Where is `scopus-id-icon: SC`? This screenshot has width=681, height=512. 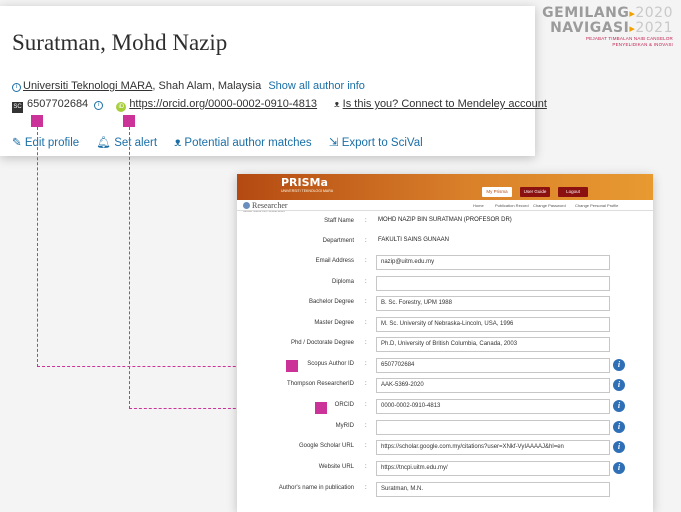 scopus-id-icon: SC is located at coordinates (17, 107).